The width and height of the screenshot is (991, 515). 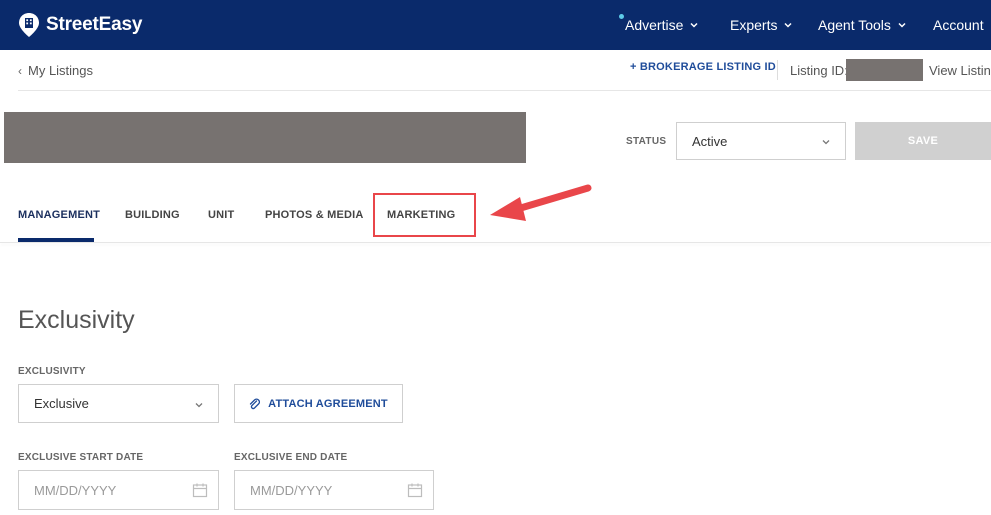 I want to click on exclusivity-value: Exclusive, so click(x=61, y=403).